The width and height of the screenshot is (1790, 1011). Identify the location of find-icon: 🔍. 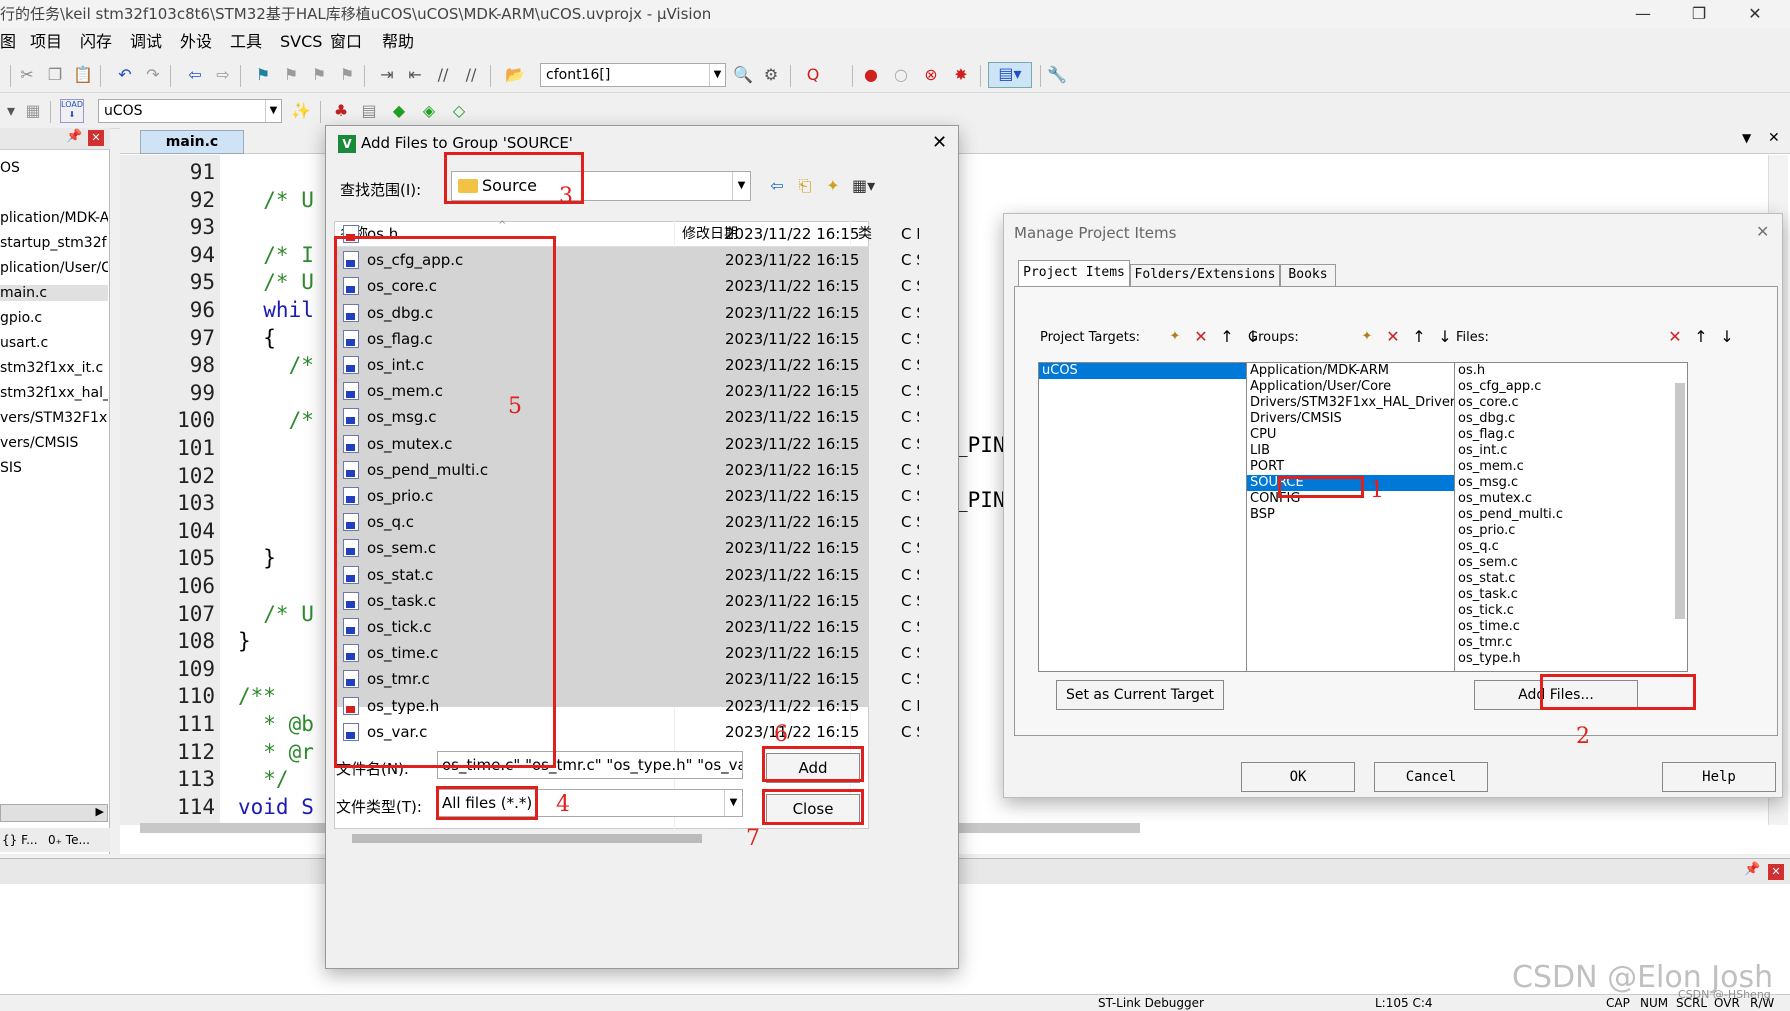
(743, 75).